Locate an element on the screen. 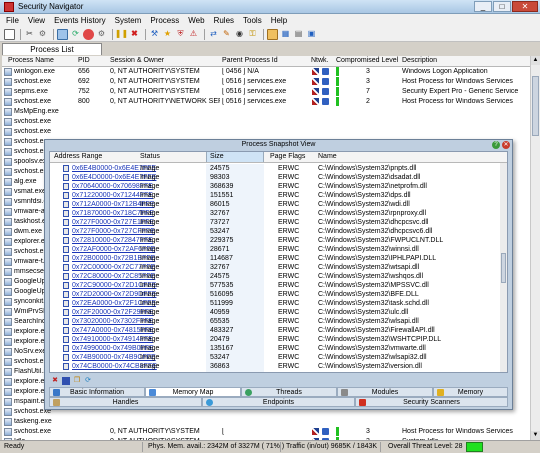 The height and width of the screenshot is (453, 540). level-bar is located at coordinates (337, 431).